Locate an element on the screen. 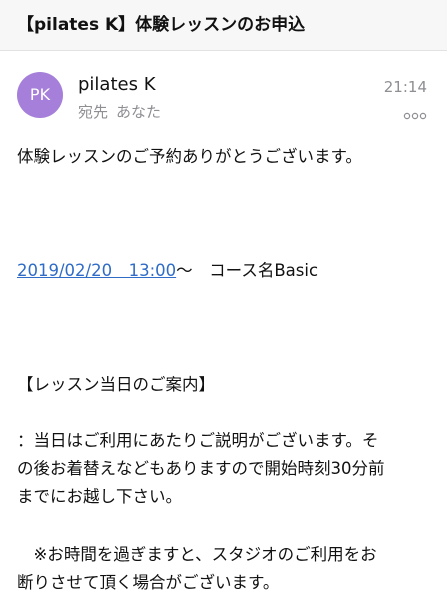 The height and width of the screenshot is (605, 447). guide-info-line: の後お着替えなどもありますので開始時刻30分前 is located at coordinates (201, 468).